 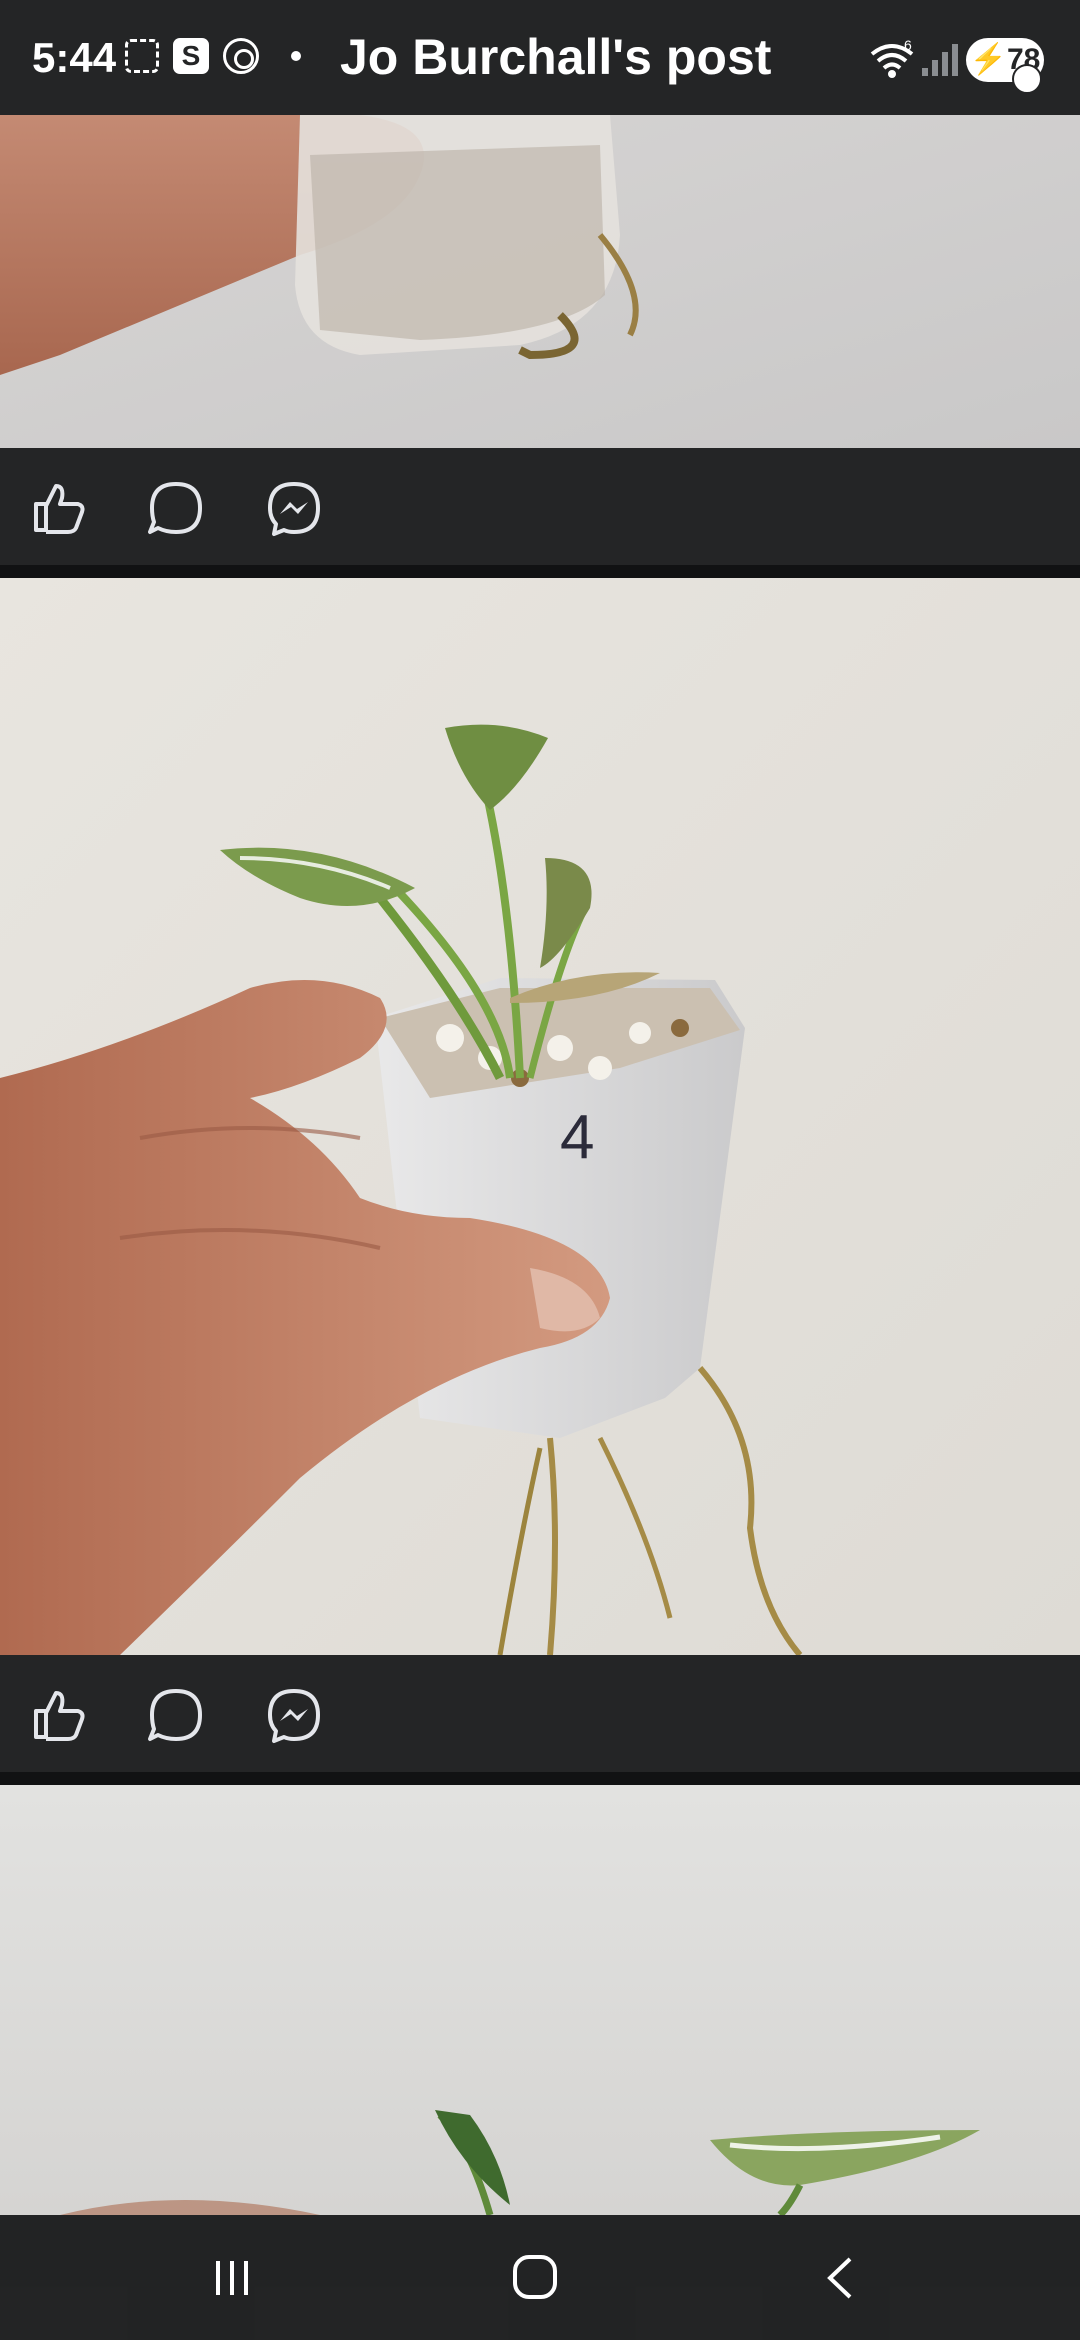 I want to click on status-time: 5:44, so click(x=74, y=57).